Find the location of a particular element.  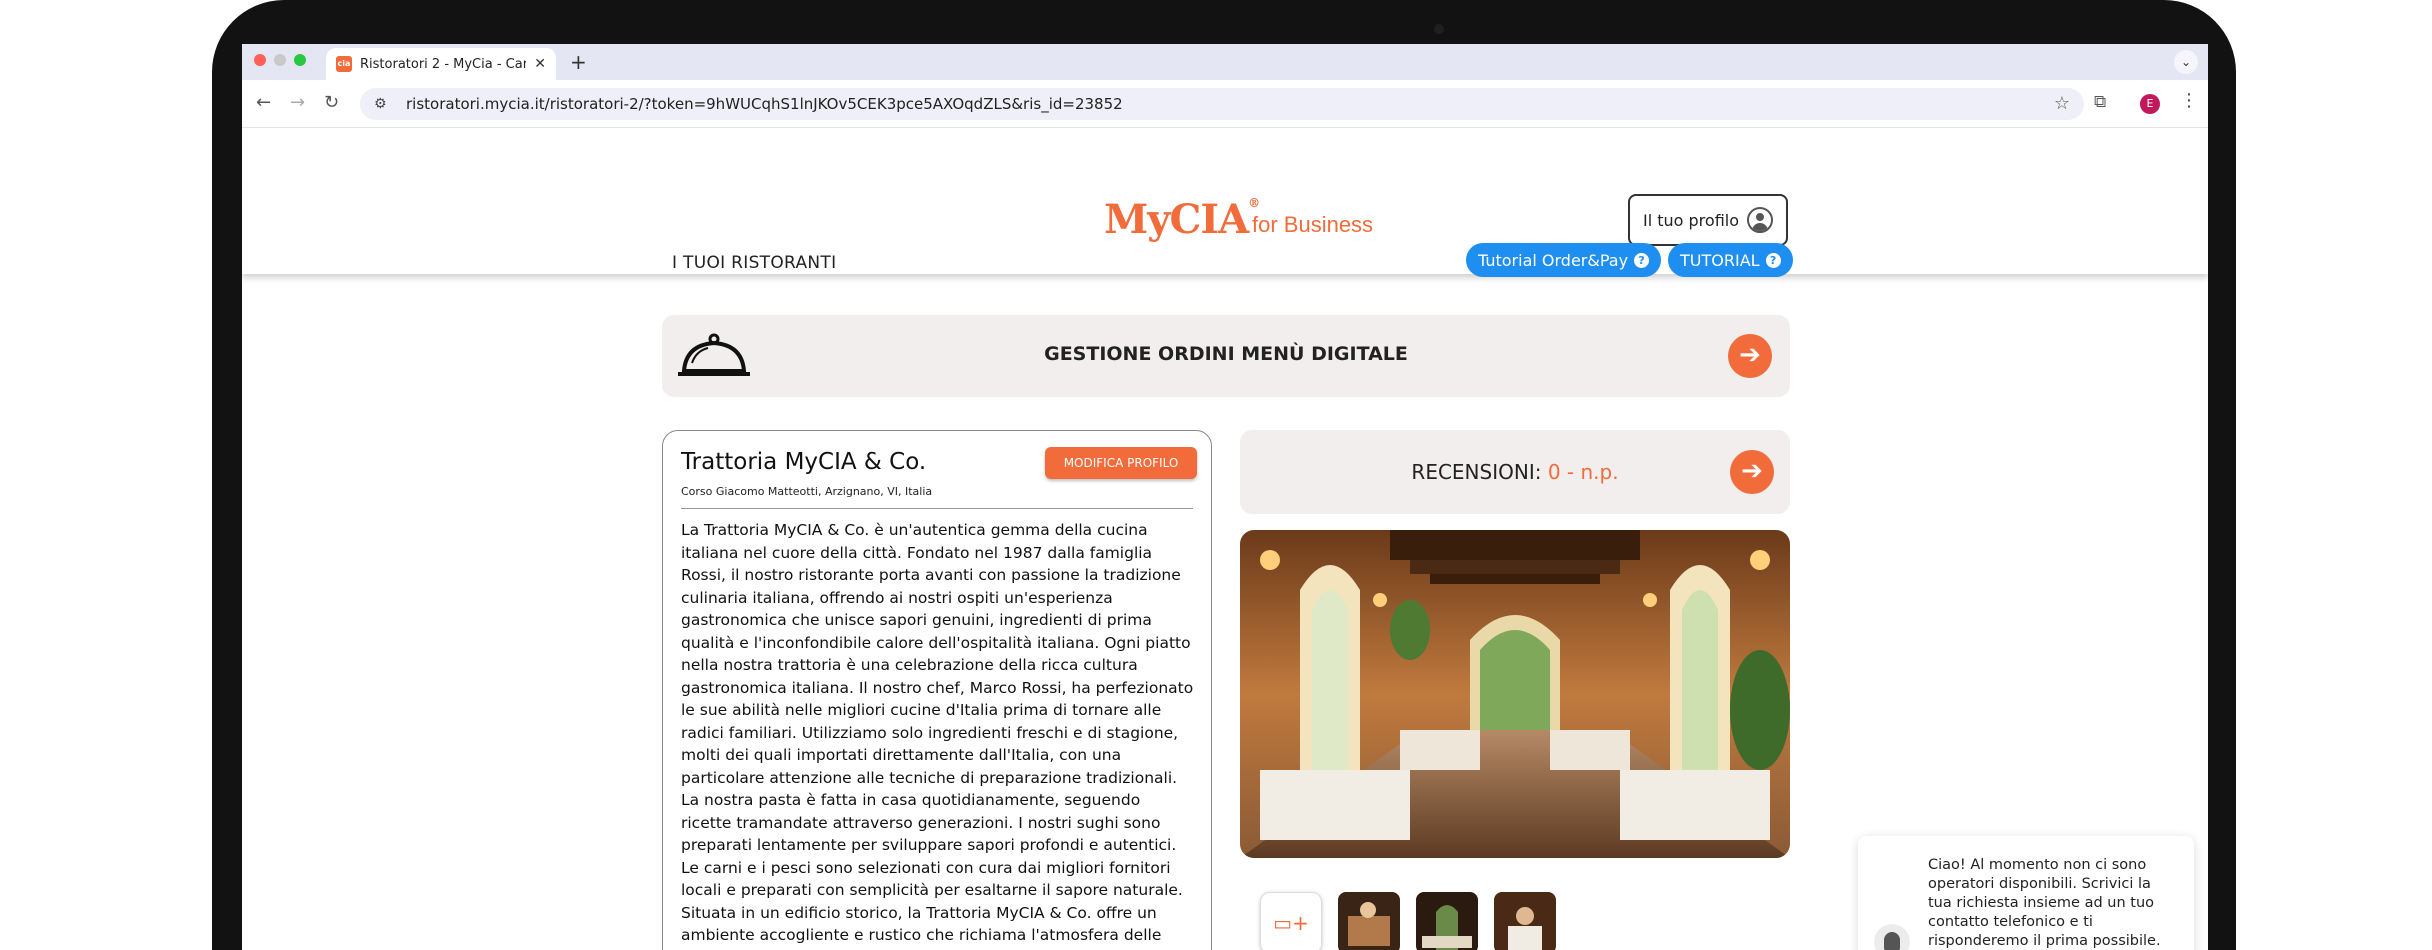

tutorial-button: TUTORIAL ? is located at coordinates (1730, 260).